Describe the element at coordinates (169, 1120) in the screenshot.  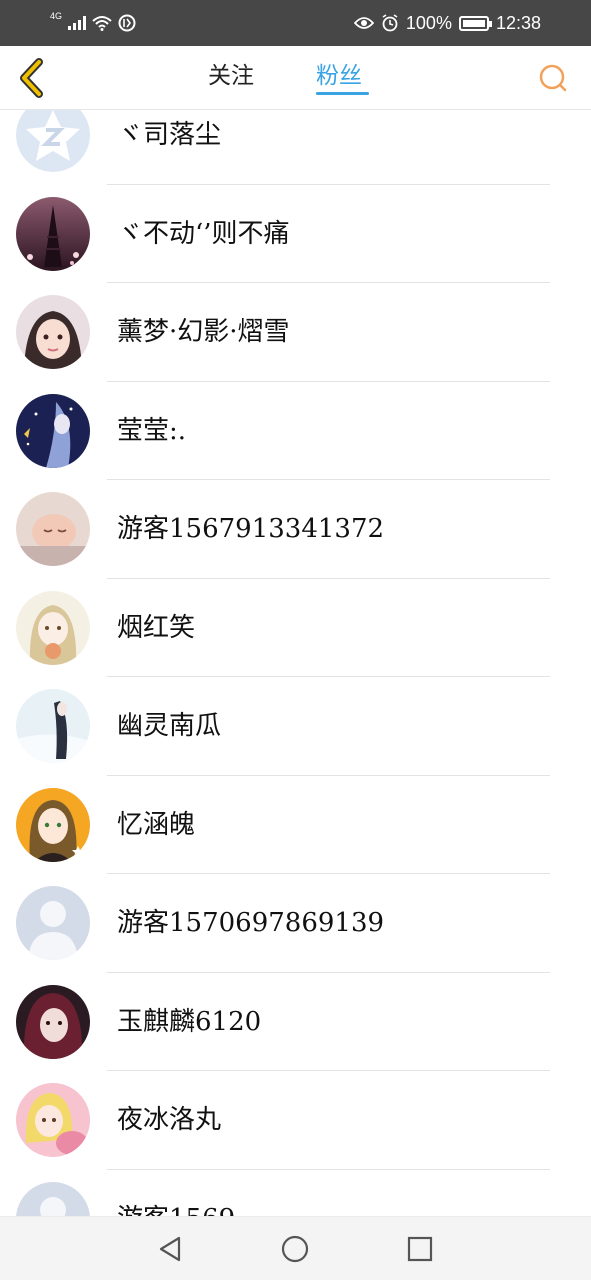
I see `fan-name: 夜冰洛丸` at that location.